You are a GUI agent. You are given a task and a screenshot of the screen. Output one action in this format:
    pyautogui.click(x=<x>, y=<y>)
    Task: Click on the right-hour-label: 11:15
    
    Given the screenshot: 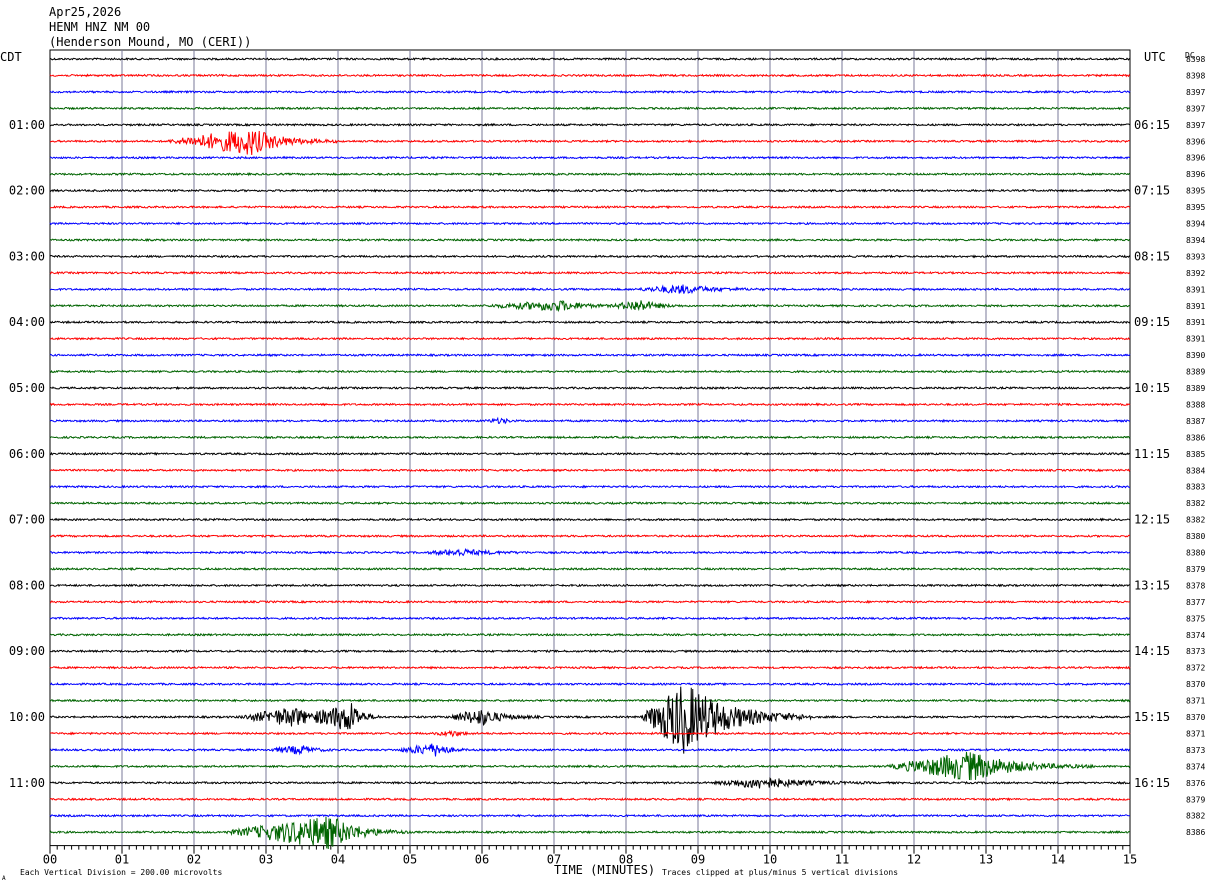 What is the action you would take?
    pyautogui.click(x=1152, y=454)
    